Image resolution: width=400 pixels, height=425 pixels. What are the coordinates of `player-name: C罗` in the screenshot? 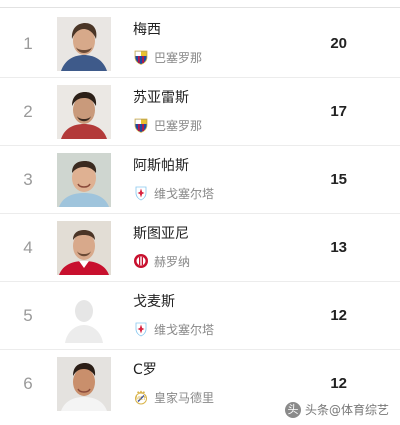 It's located at (145, 370).